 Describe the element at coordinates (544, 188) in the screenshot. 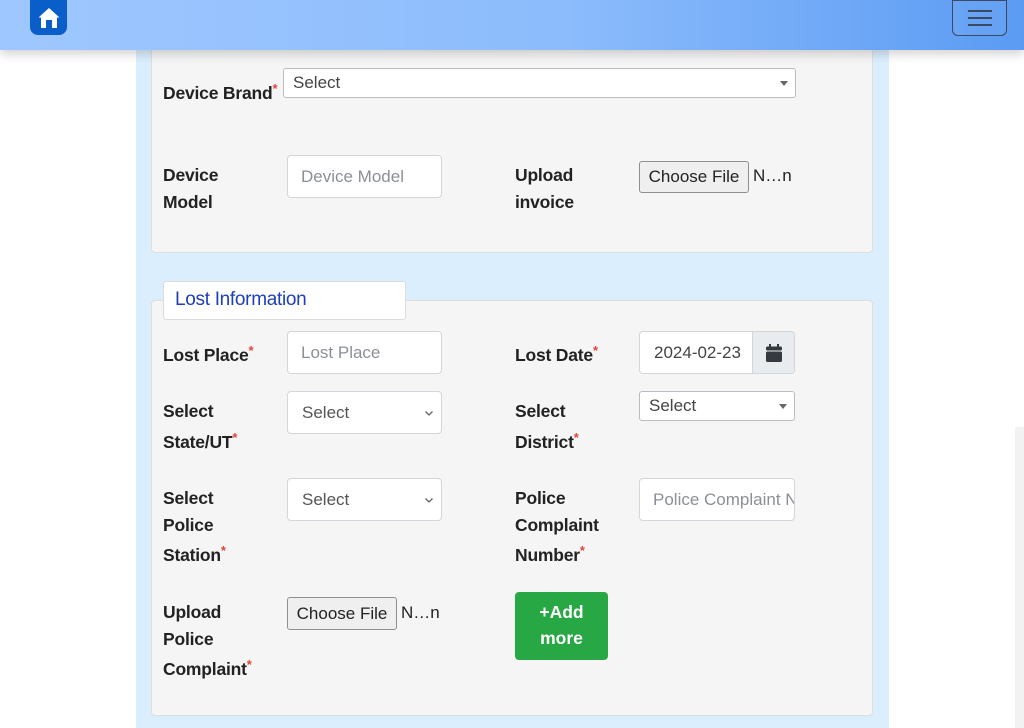

I see `upload-invoice-label: Upload invoice` at that location.